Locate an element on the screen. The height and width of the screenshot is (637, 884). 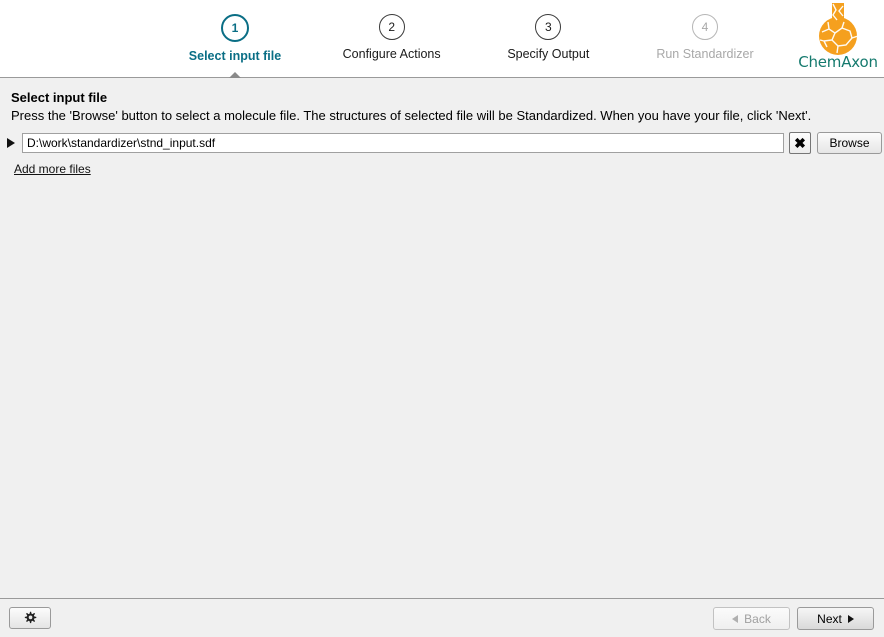
wizard-step-2: 2 Configure Actions is located at coordinates (392, 37).